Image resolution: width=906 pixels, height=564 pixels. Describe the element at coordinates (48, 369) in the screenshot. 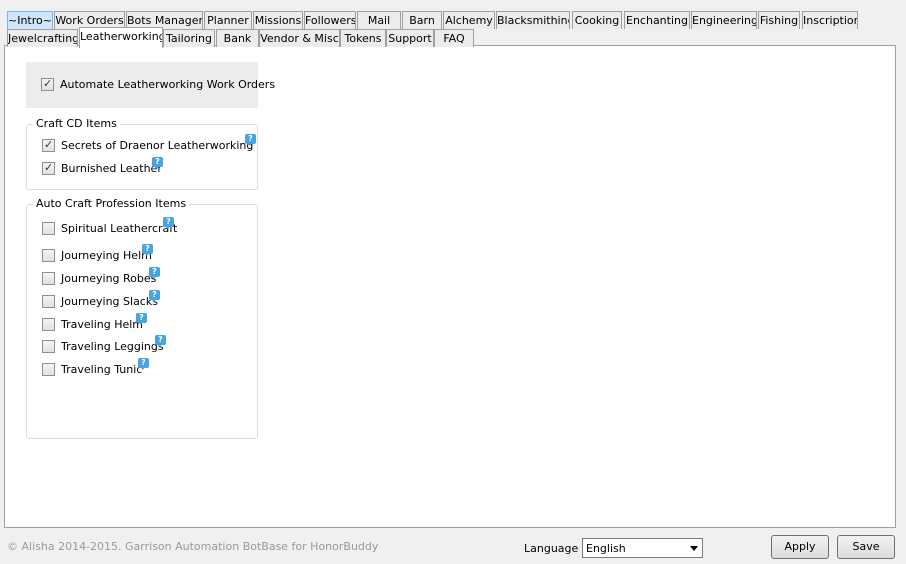

I see `traveling-tunic-checkbox` at that location.